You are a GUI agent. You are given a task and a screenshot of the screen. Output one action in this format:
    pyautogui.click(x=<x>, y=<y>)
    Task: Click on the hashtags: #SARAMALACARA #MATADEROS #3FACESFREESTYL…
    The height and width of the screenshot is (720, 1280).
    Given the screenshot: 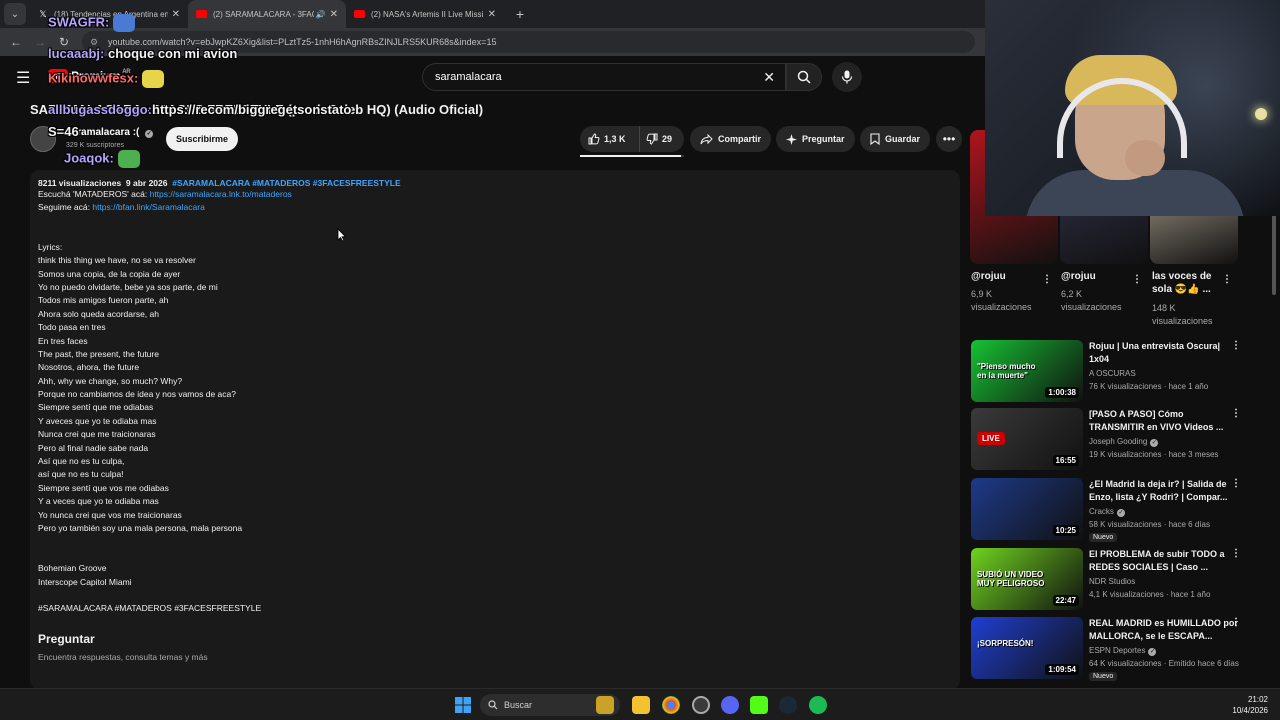 What is the action you would take?
    pyautogui.click(x=286, y=183)
    